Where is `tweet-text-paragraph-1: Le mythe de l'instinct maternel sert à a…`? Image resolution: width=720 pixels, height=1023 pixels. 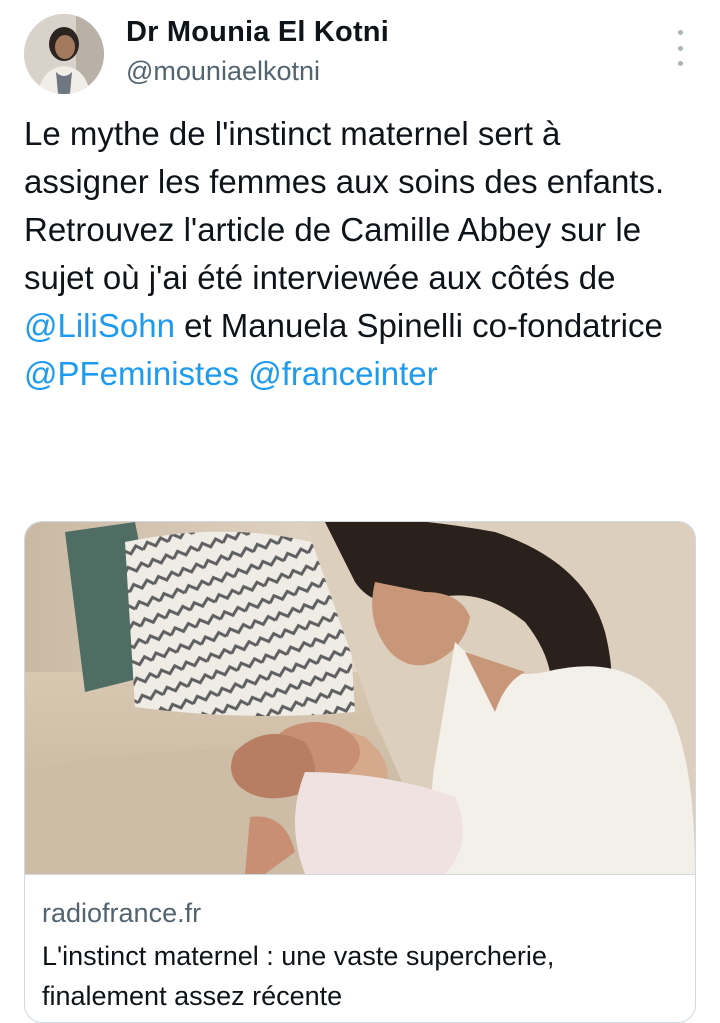 tweet-text-paragraph-1: Le mythe de l'instinct maternel sert à a… is located at coordinates (344, 157).